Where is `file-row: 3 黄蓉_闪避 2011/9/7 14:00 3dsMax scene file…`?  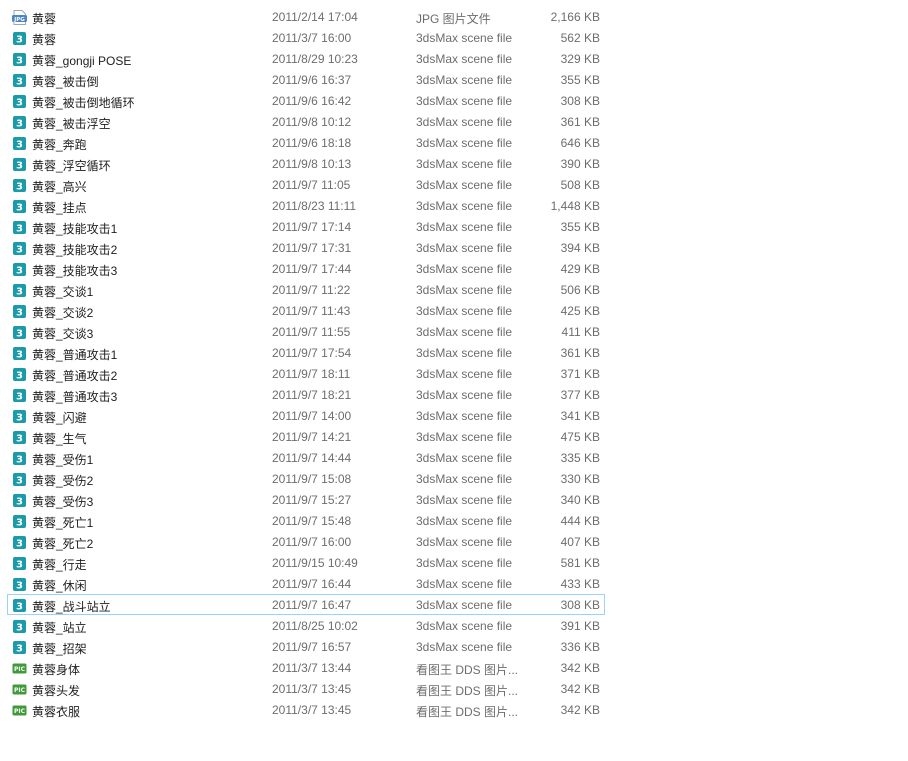
file-row: 3 黄蓉_闪避 2011/9/7 14:00 3dsMax scene file… is located at coordinates (306, 415).